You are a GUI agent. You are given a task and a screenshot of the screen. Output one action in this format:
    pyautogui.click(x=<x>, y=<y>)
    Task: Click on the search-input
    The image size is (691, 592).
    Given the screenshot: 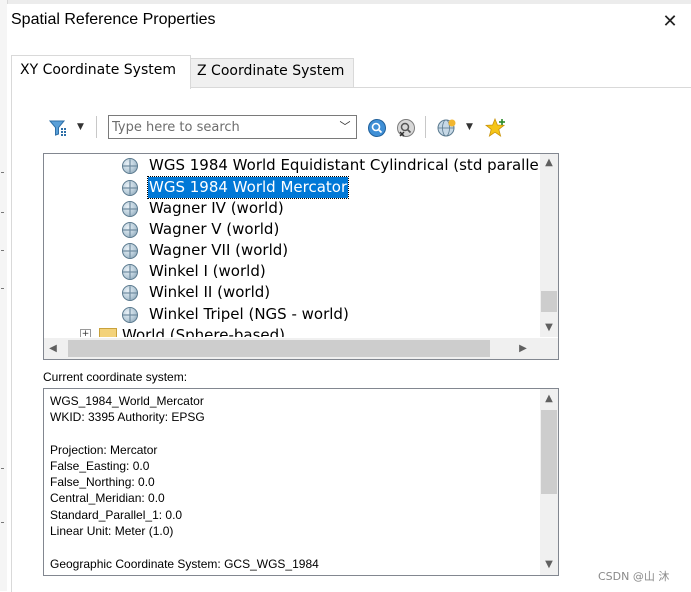 What is the action you would take?
    pyautogui.click(x=221, y=127)
    